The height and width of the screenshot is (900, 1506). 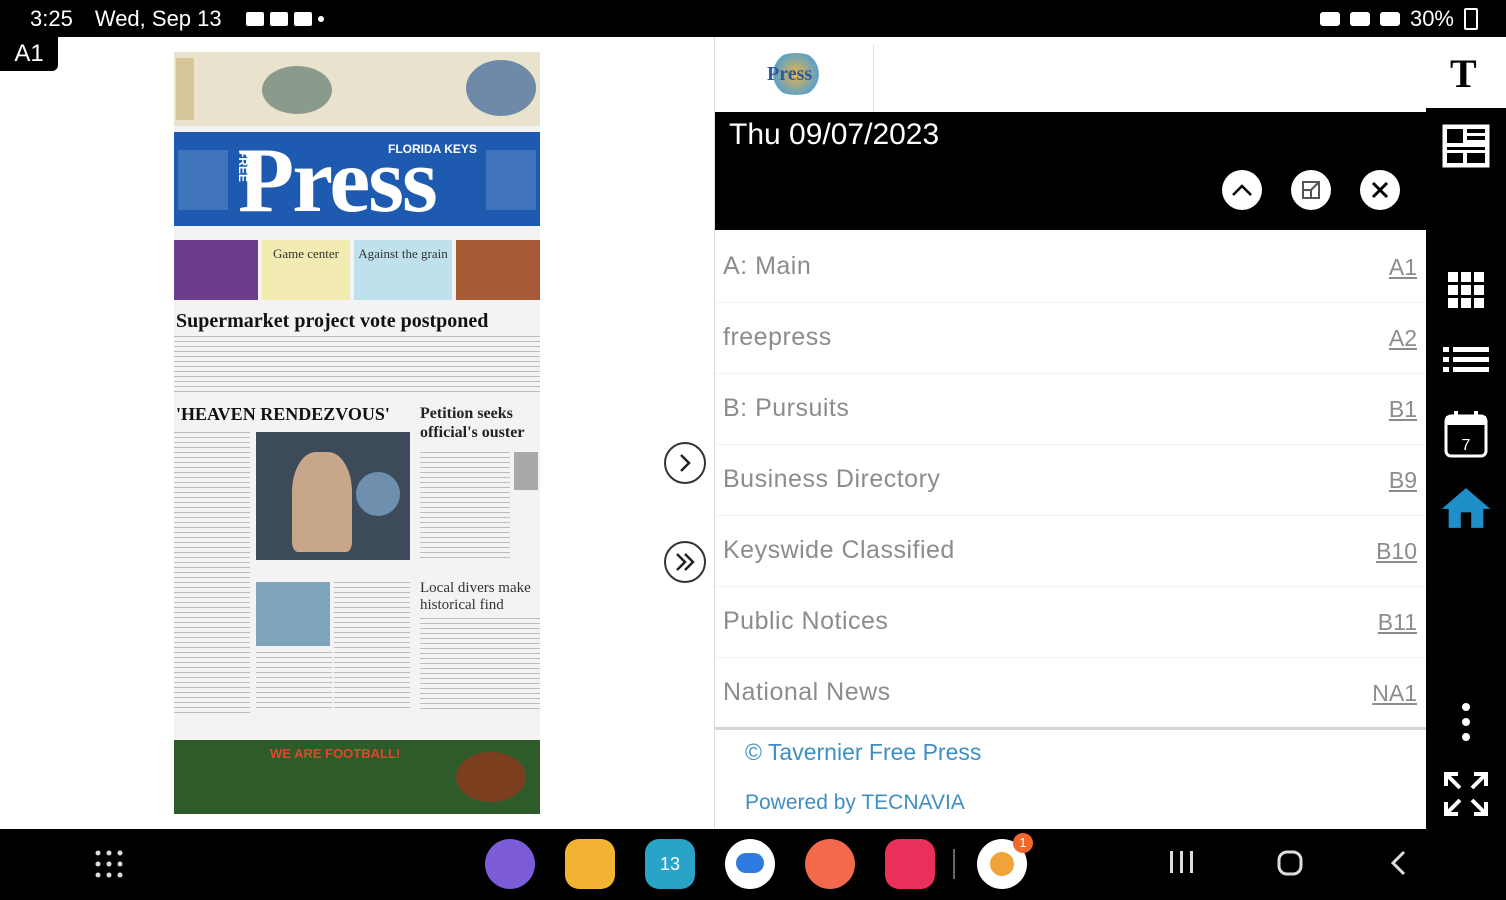 What do you see at coordinates (357, 777) in the screenshot?
I see `football-ad: WE ARE FOOTBALL!` at bounding box center [357, 777].